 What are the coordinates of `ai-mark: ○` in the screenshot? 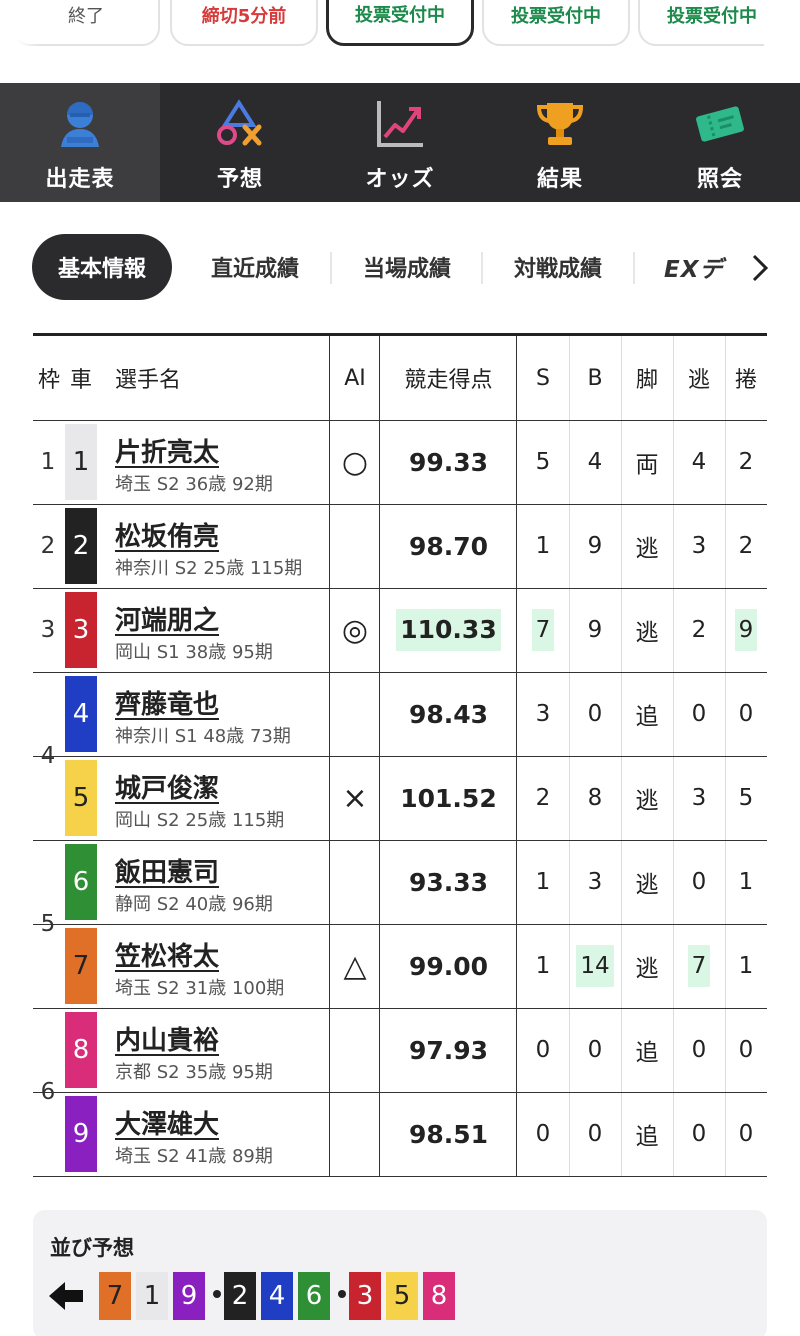 It's located at (355, 462).